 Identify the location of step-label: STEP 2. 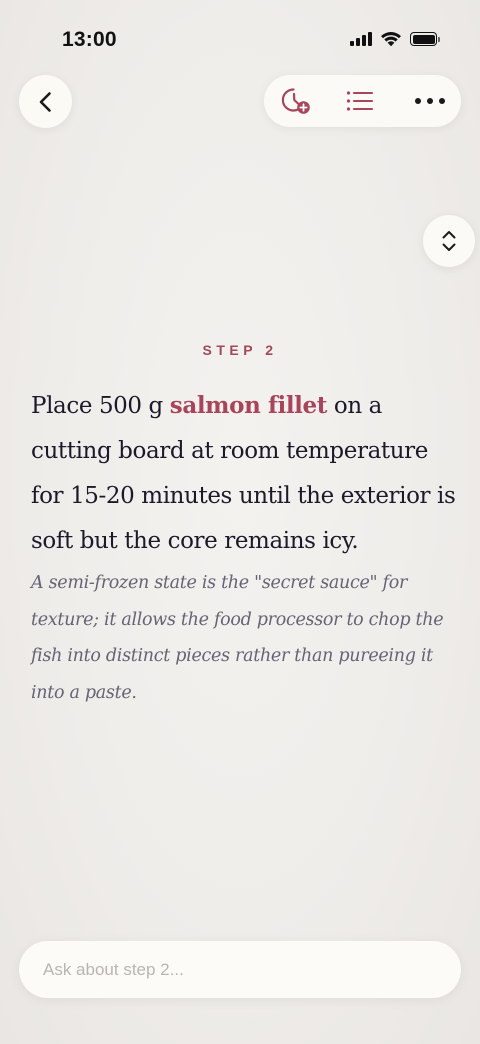
(240, 350).